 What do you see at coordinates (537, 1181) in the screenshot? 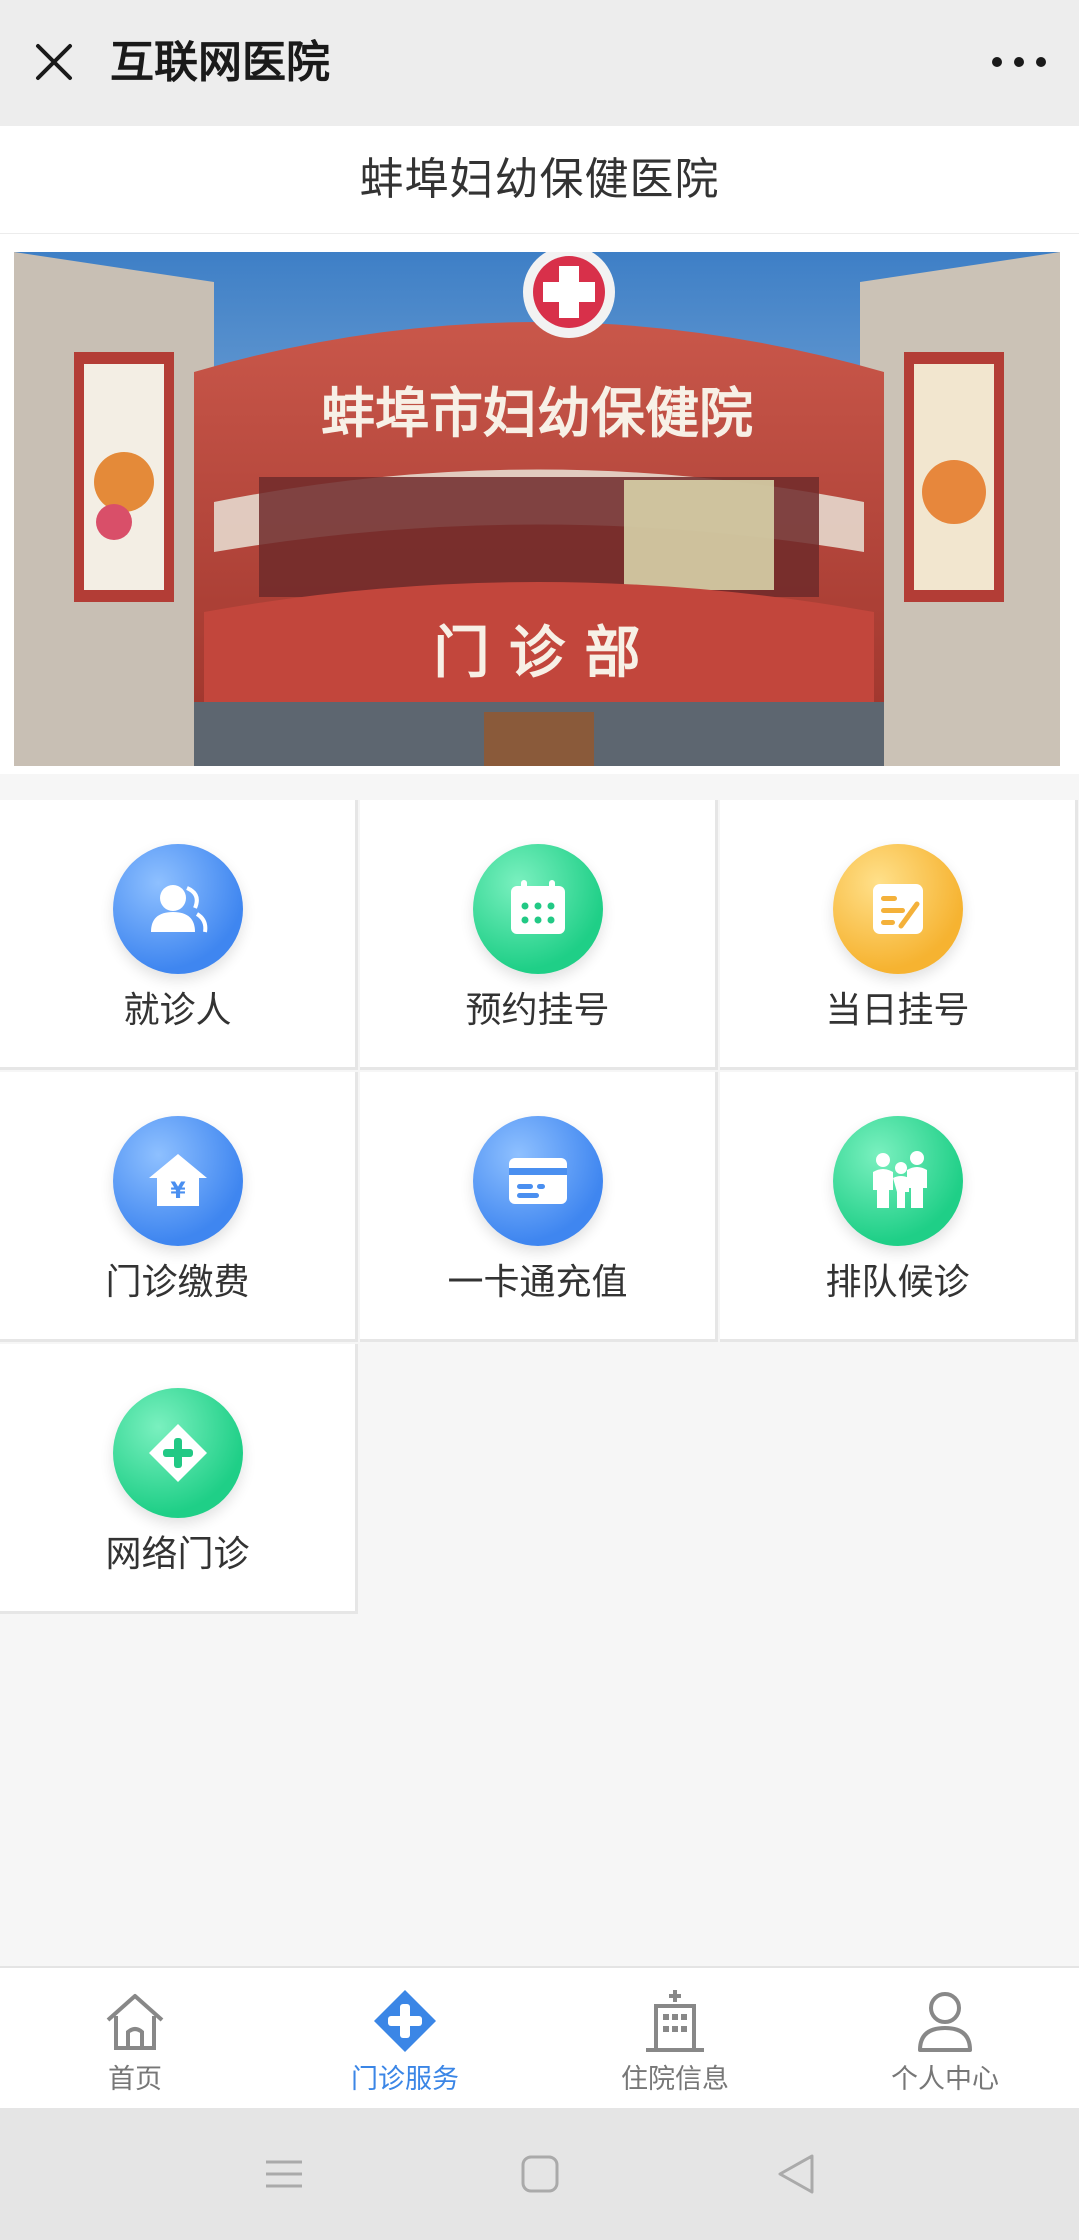
I see `card-icon` at bounding box center [537, 1181].